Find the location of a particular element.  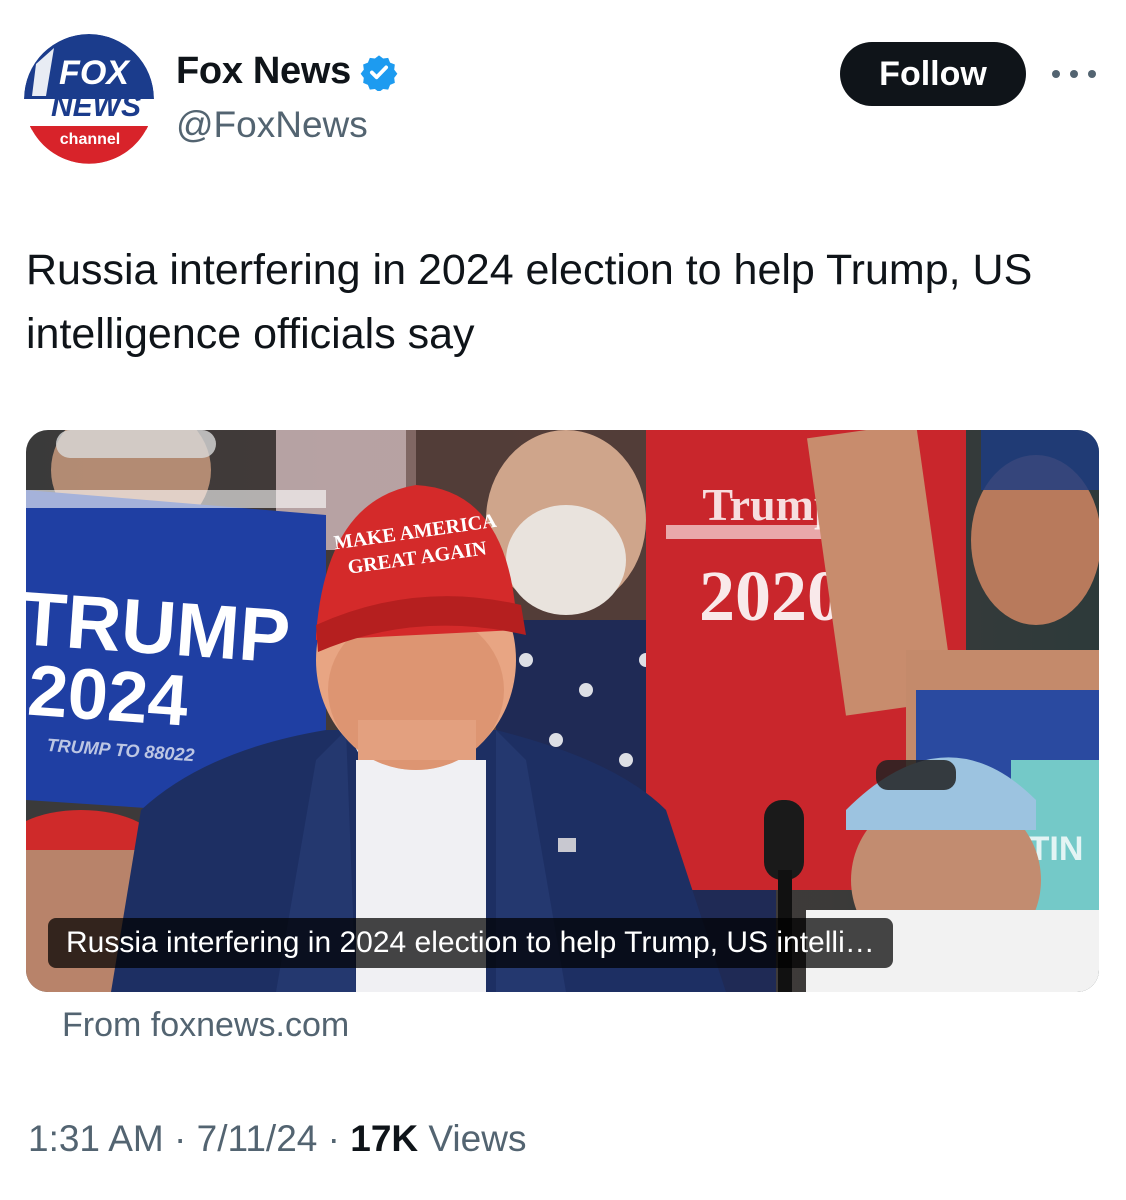

tweet-meta: 1:31 AM · 7/11/24 · 17K Views is located at coordinates (277, 1139).